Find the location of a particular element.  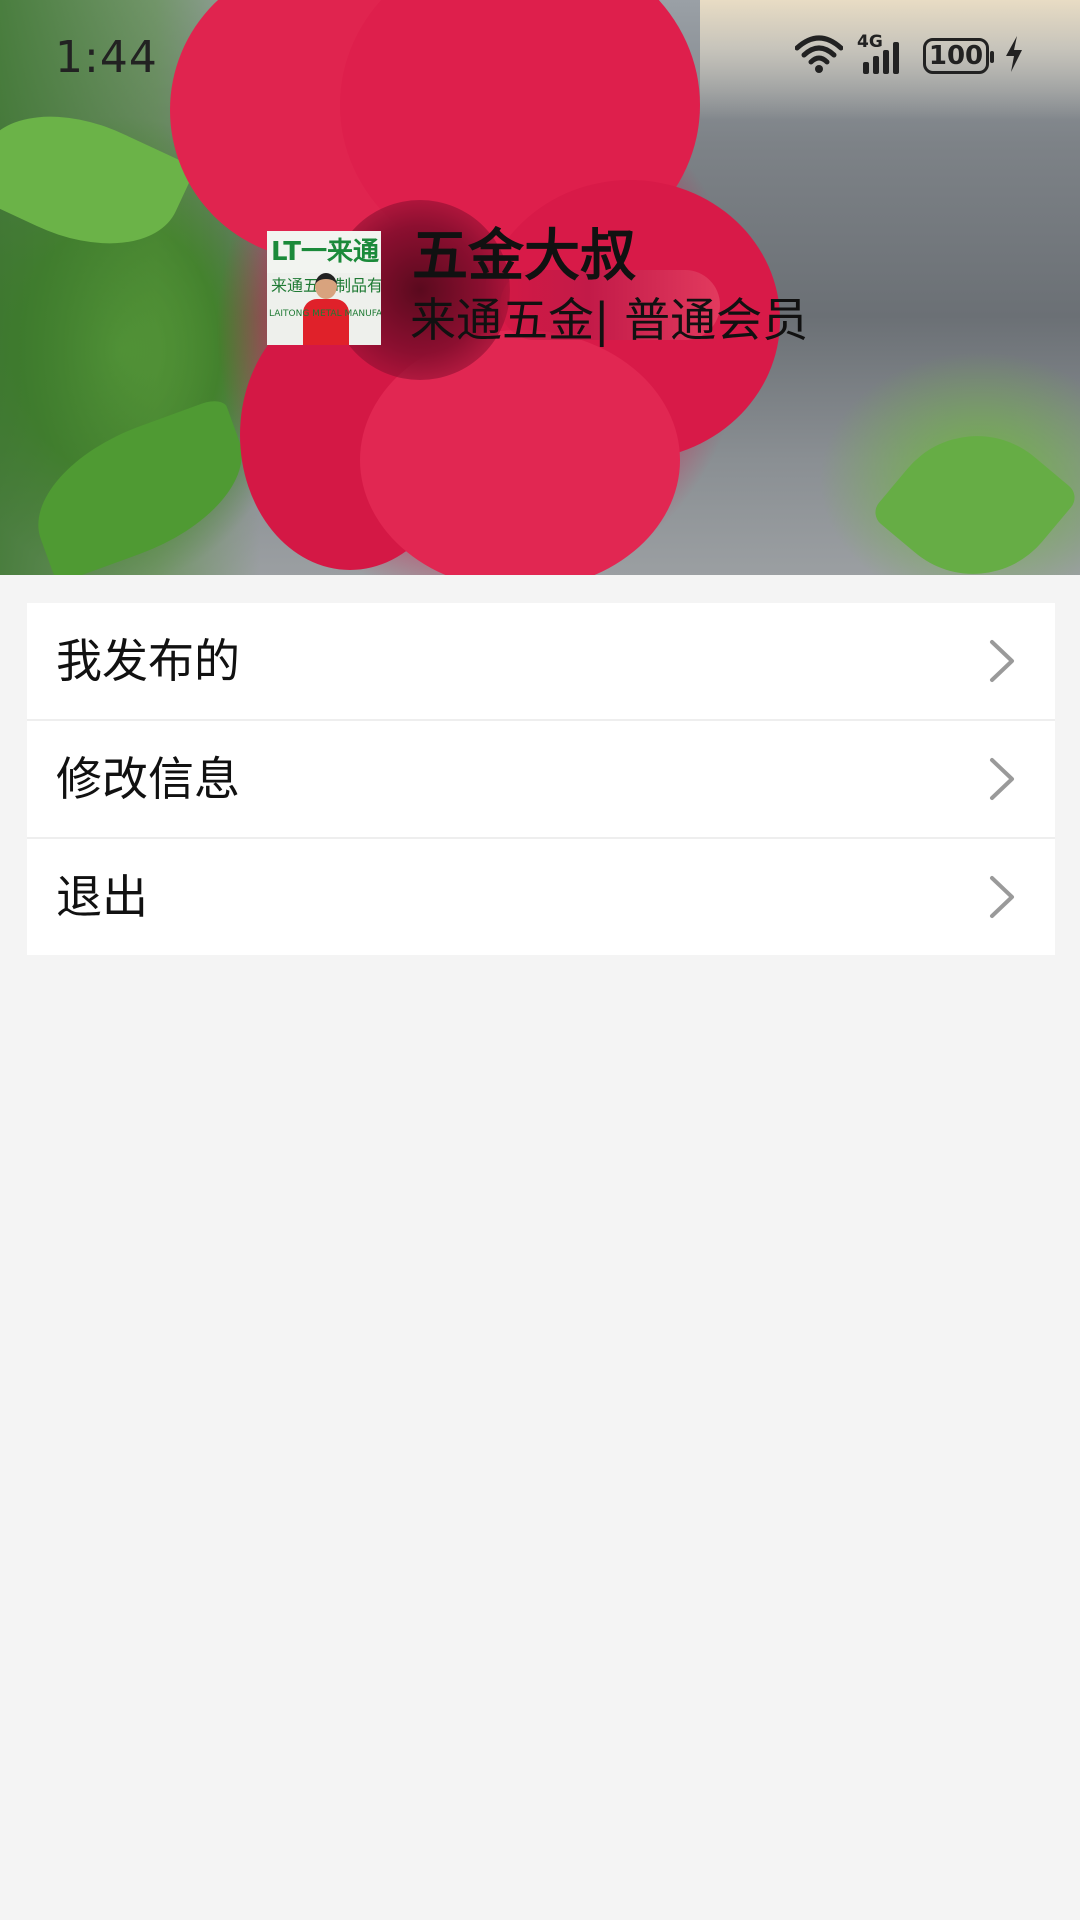

status-icons: 4G 100 is located at coordinates (909, 55).